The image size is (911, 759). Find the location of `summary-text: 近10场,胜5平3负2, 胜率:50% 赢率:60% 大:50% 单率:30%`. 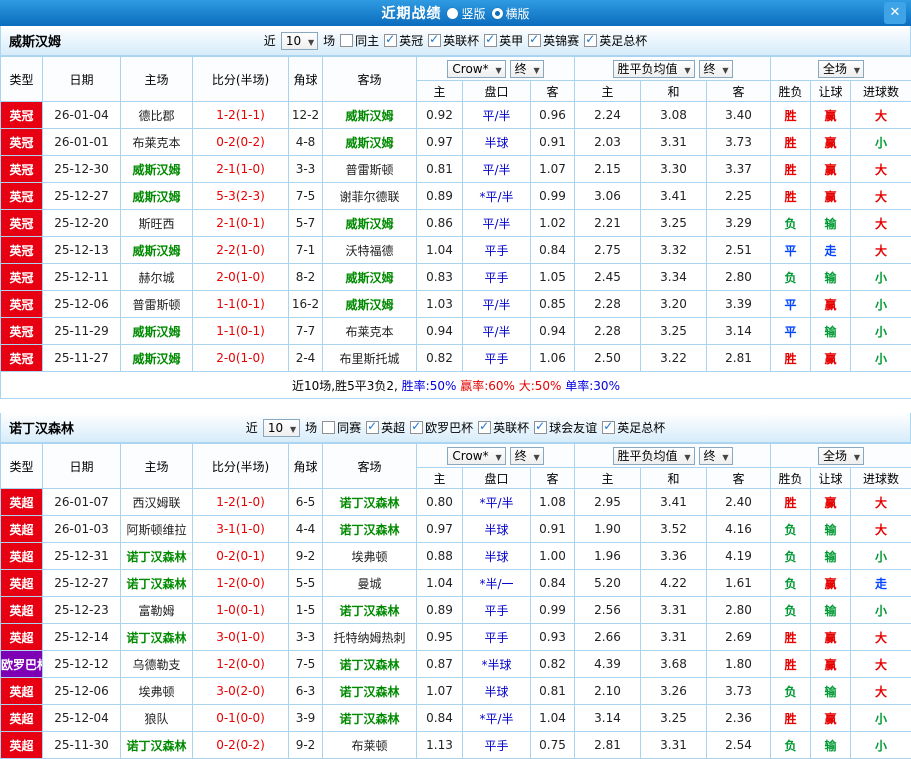

summary-text: 近10场,胜5平3负2, 胜率:50% 赢率:60% 大:50% 单率:30% is located at coordinates (456, 385).